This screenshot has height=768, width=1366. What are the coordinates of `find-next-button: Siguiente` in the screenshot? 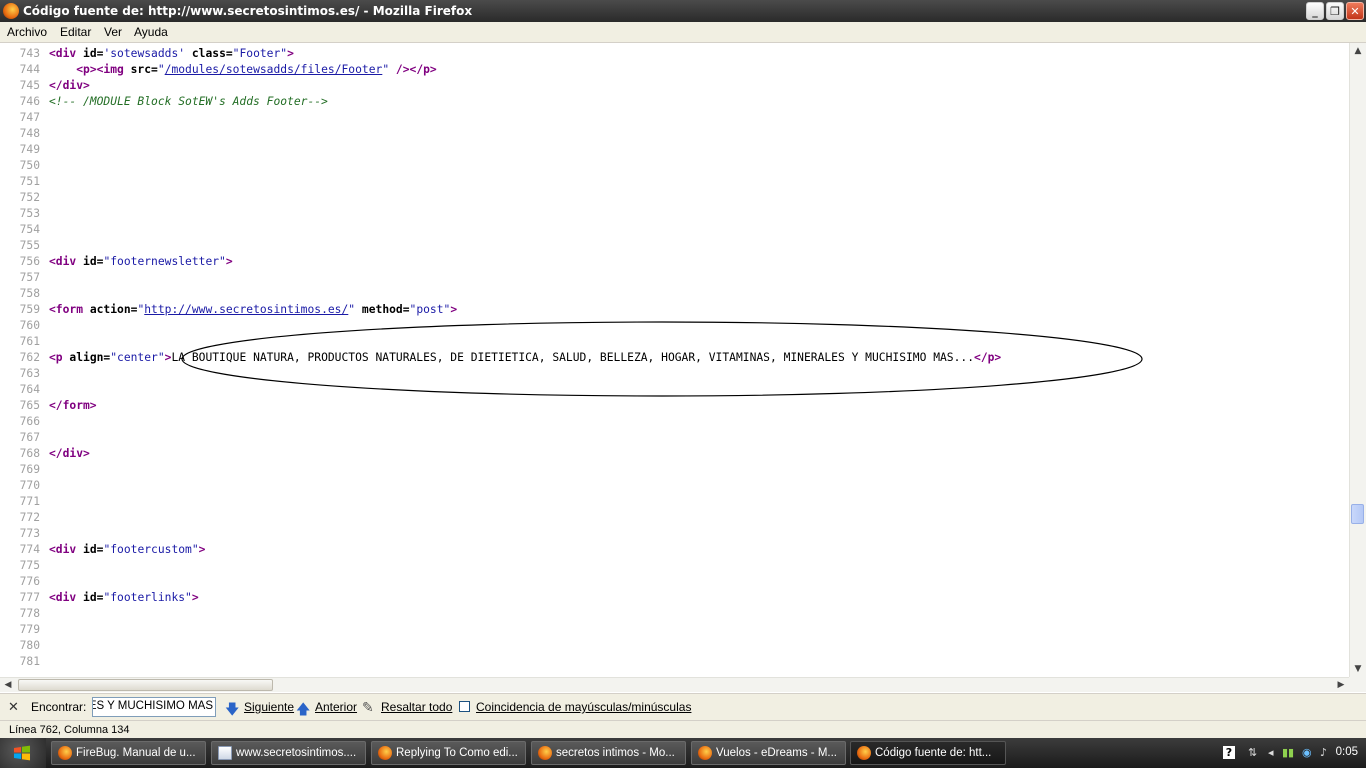 It's located at (269, 707).